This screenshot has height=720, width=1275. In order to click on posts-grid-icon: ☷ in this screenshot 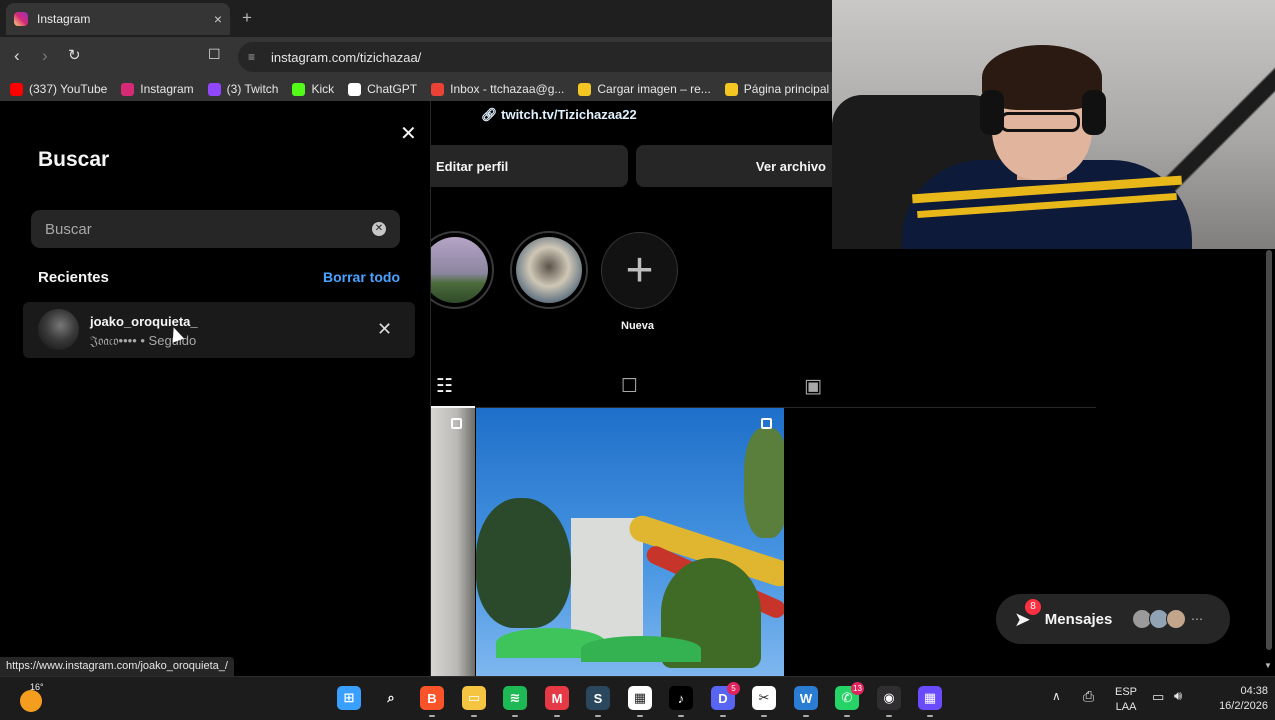, I will do `click(444, 386)`.